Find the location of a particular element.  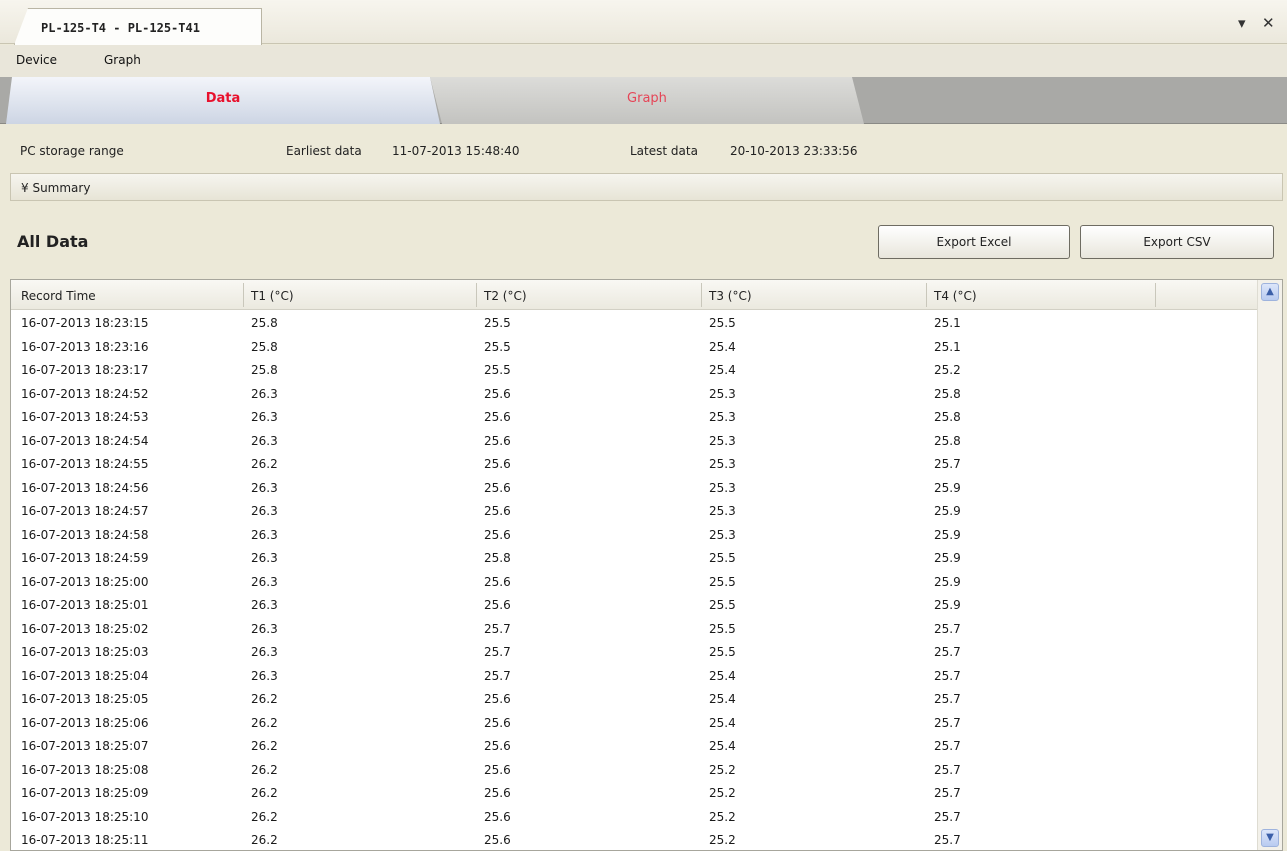

record-time-cell: 16-07-2013 18:24:55 is located at coordinates (85, 464).